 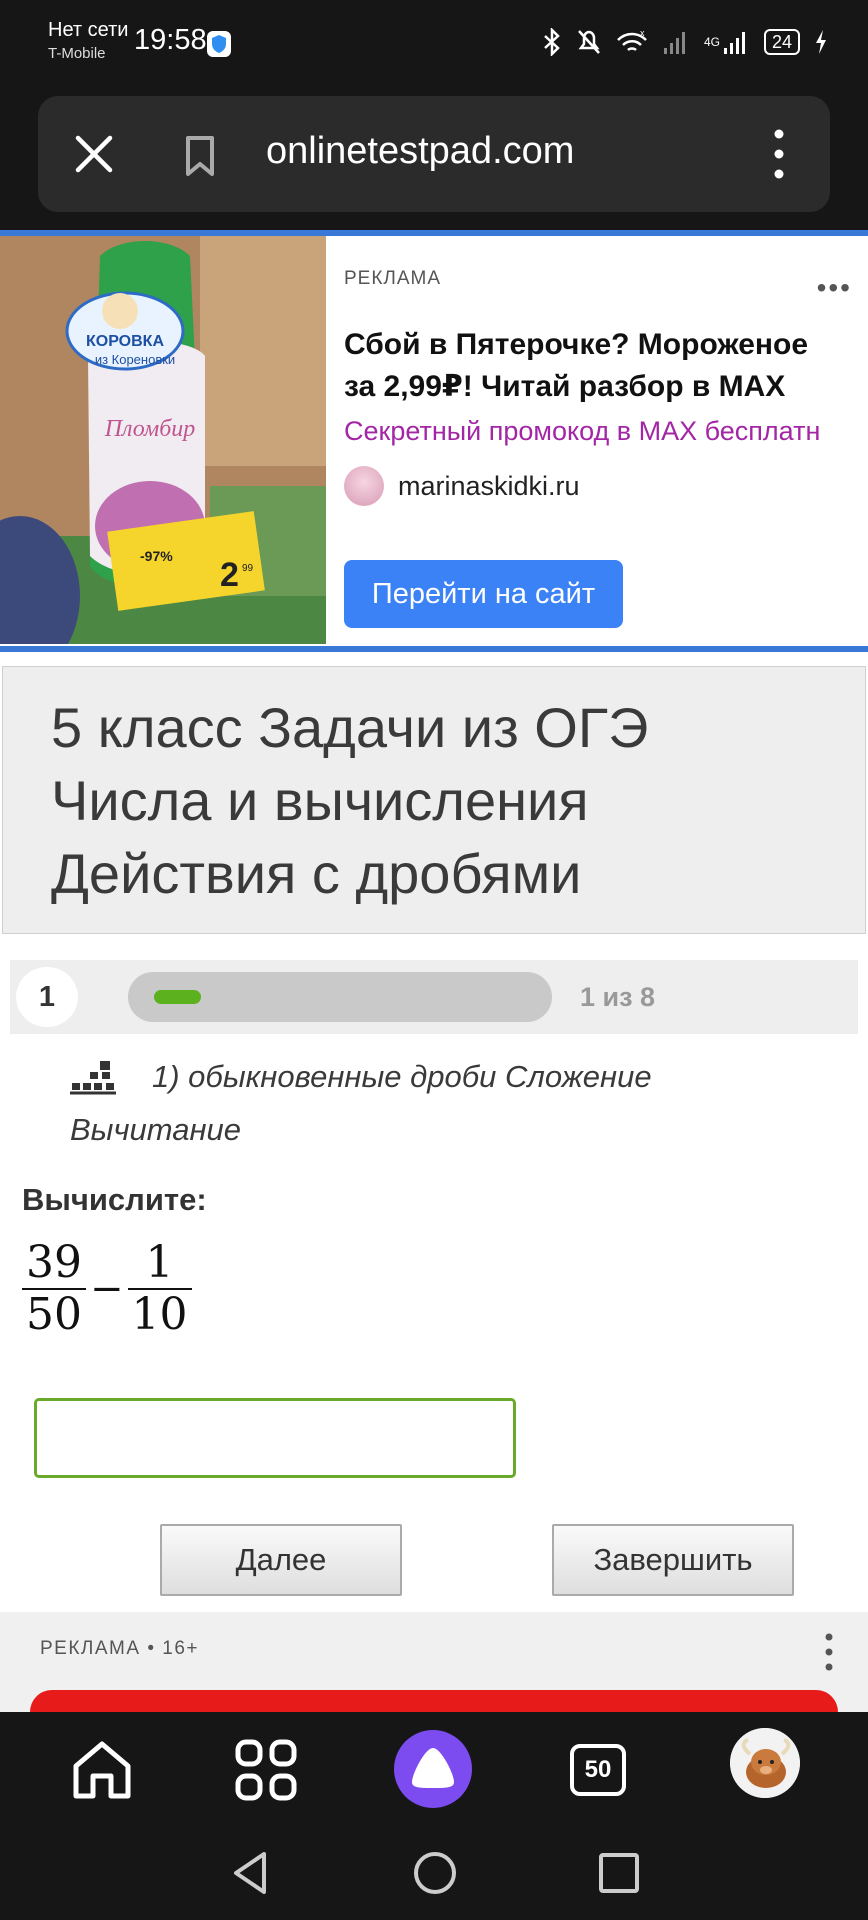 What do you see at coordinates (435, 1873) in the screenshot?
I see `system-home-icon` at bounding box center [435, 1873].